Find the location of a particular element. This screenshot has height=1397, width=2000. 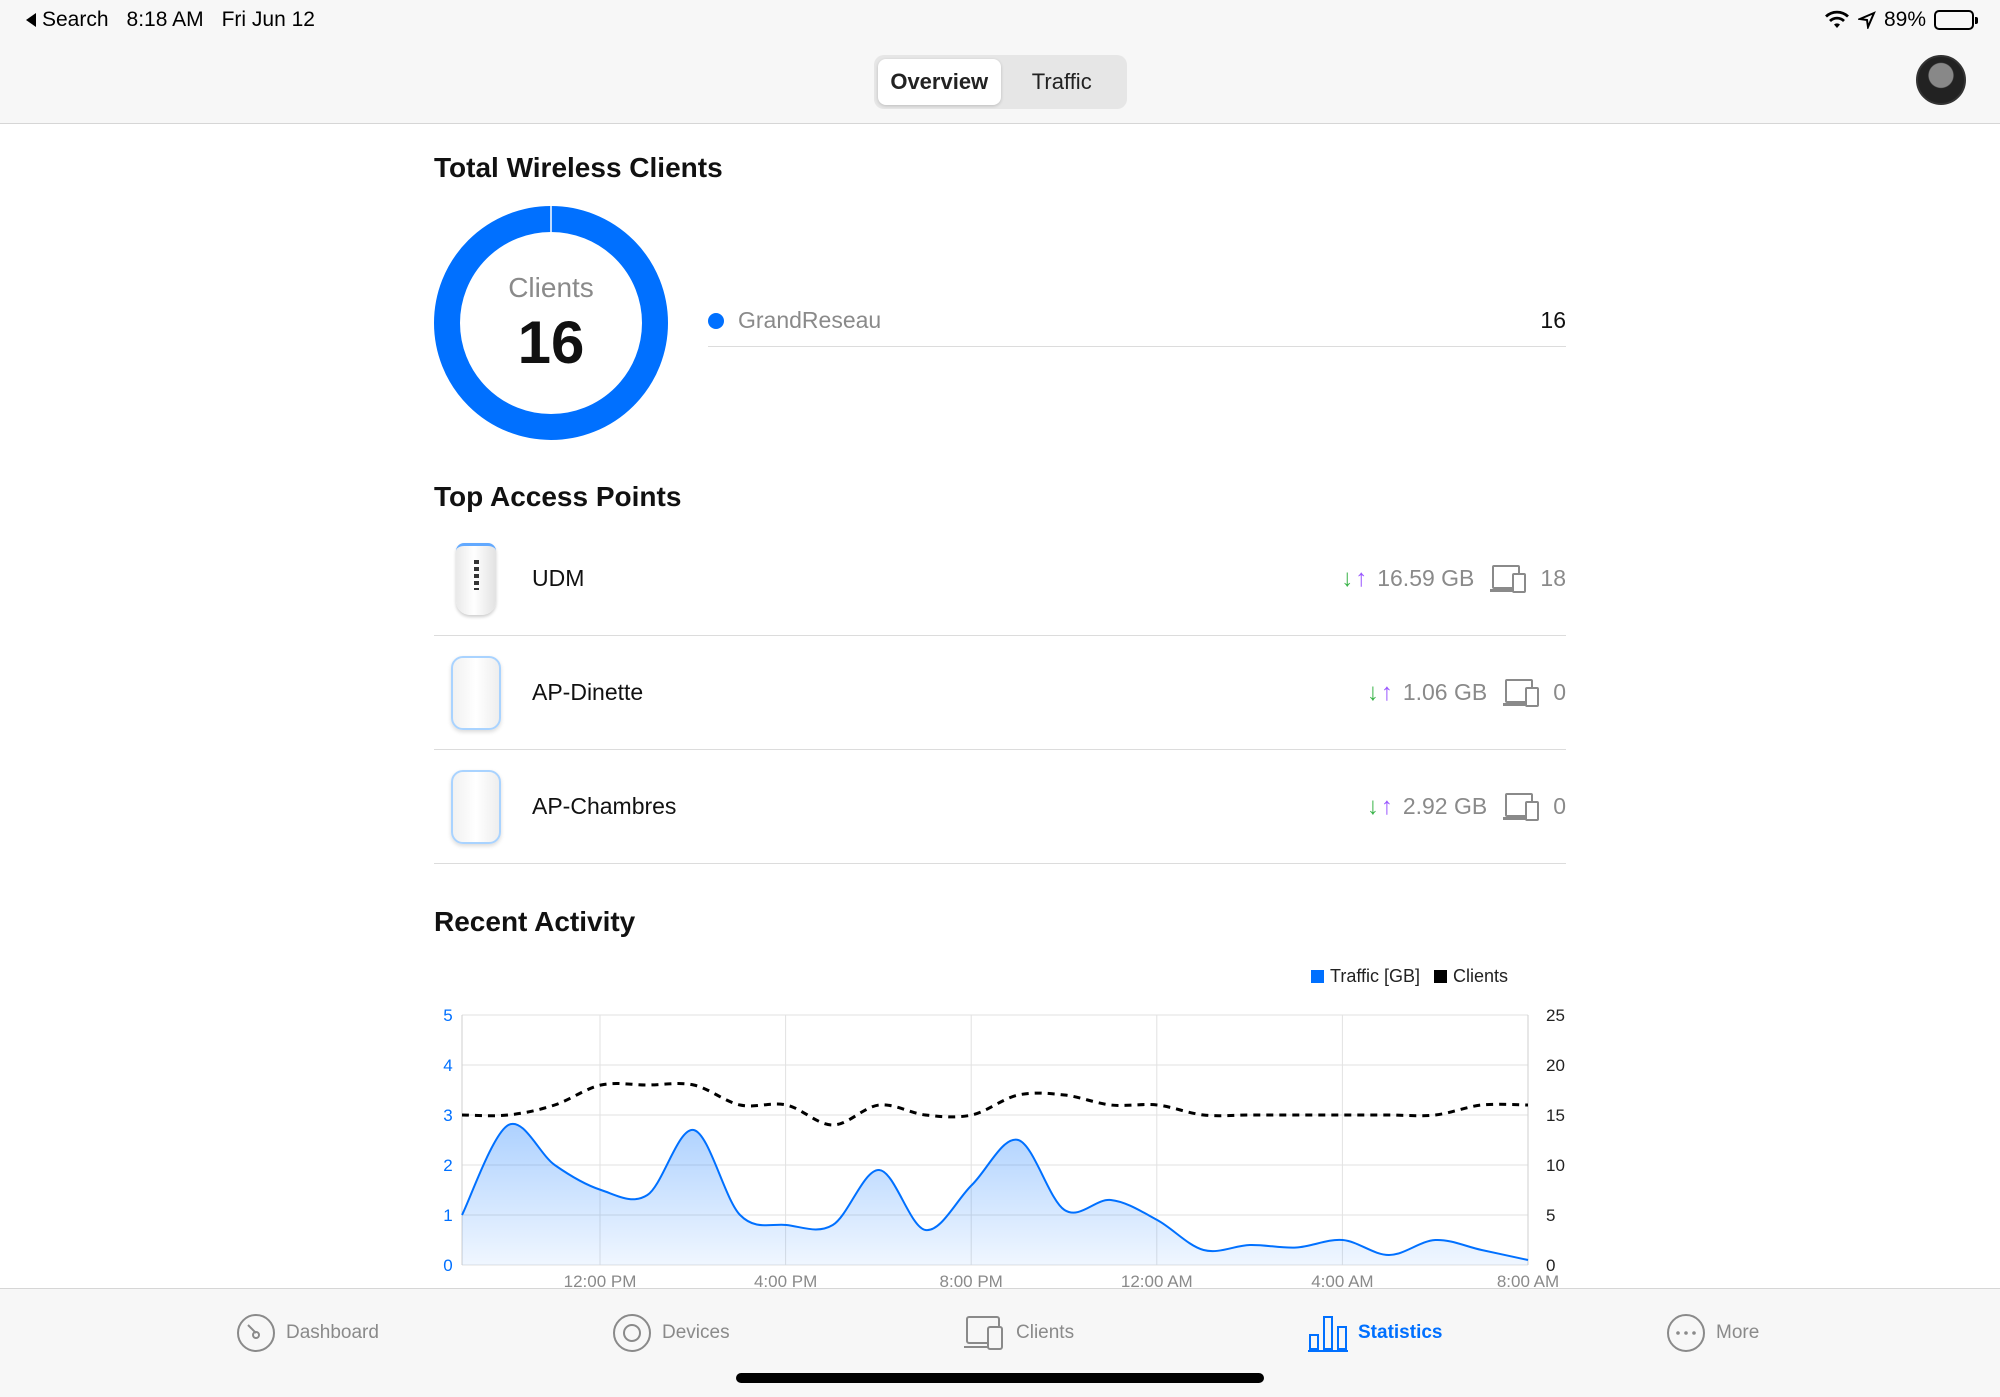

donut-value: 16 is located at coordinates (551, 342).